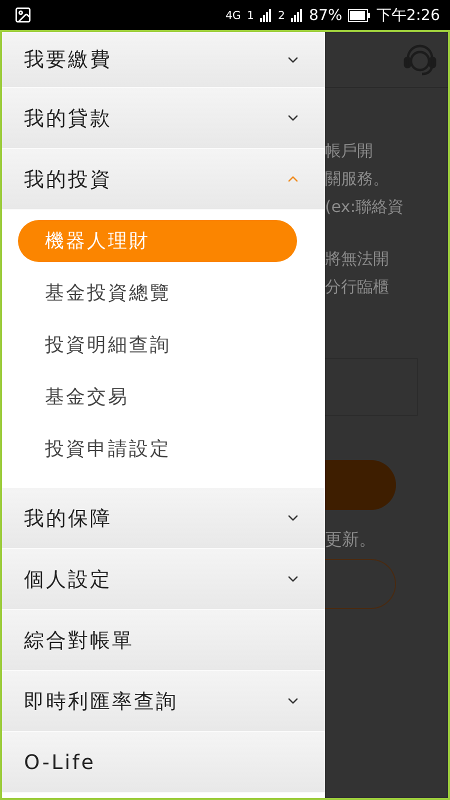 Image resolution: width=450 pixels, height=800 pixels. What do you see at coordinates (408, 15) in the screenshot?
I see `clock-time: 下午2:26` at bounding box center [408, 15].